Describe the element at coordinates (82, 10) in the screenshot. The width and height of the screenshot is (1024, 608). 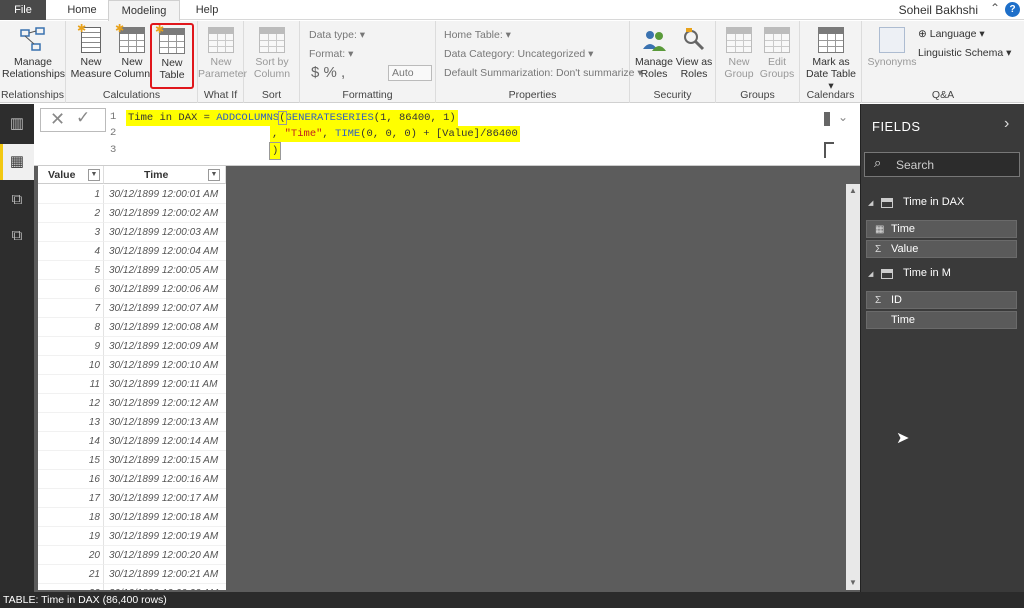
I see `tab-home: Home` at that location.